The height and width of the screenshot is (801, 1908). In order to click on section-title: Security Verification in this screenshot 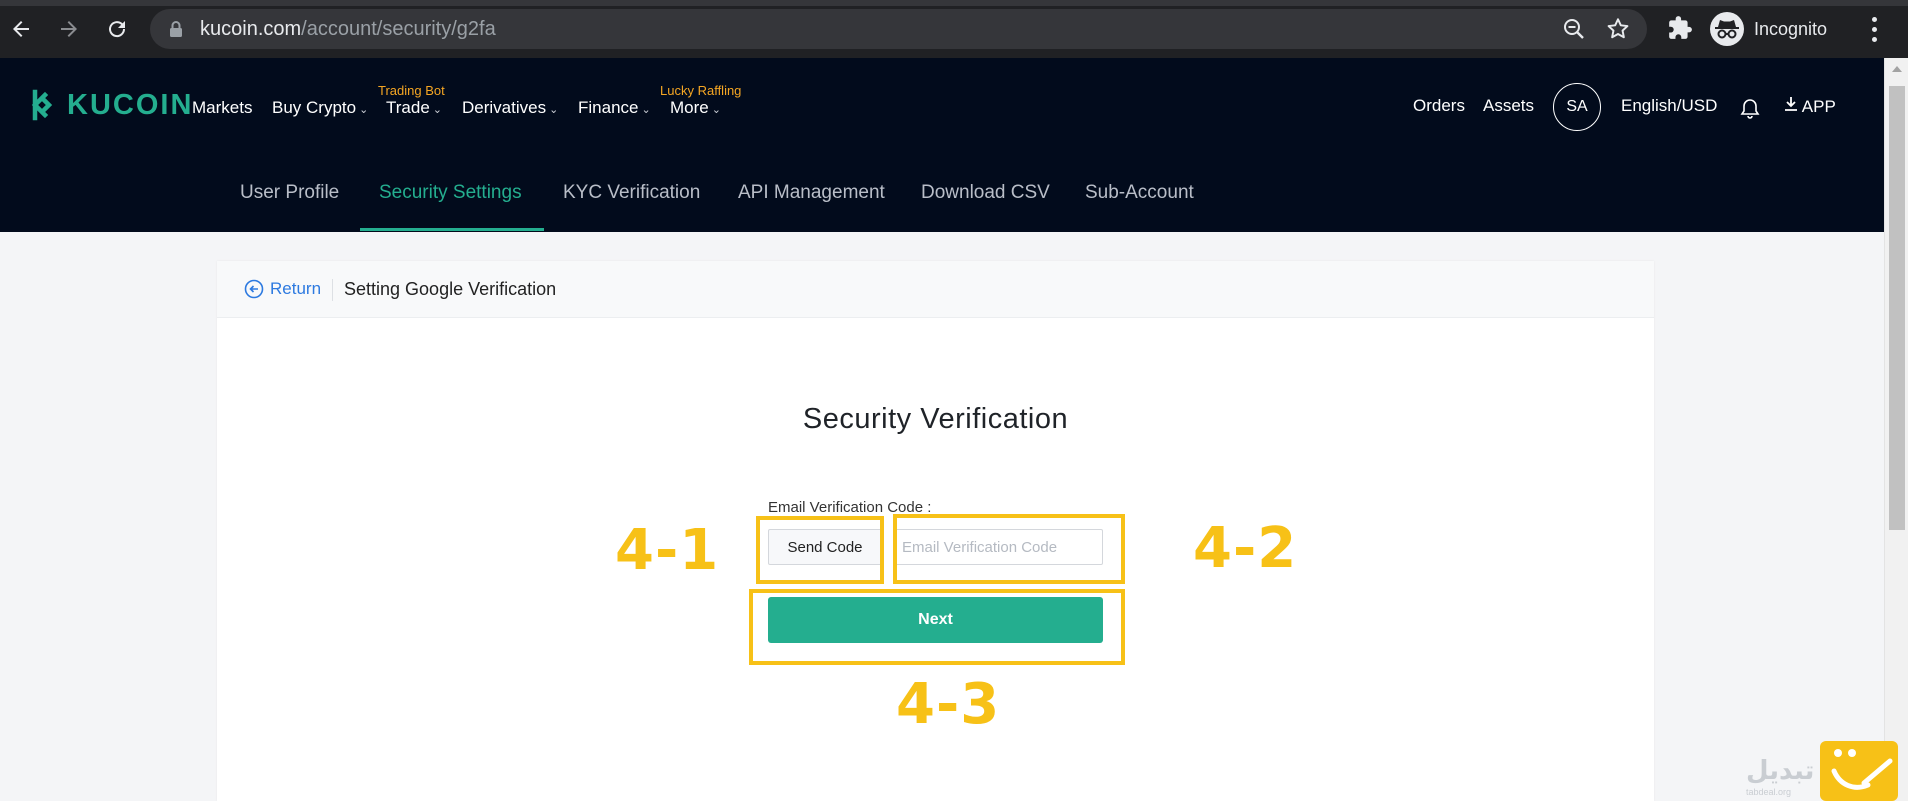, I will do `click(935, 419)`.